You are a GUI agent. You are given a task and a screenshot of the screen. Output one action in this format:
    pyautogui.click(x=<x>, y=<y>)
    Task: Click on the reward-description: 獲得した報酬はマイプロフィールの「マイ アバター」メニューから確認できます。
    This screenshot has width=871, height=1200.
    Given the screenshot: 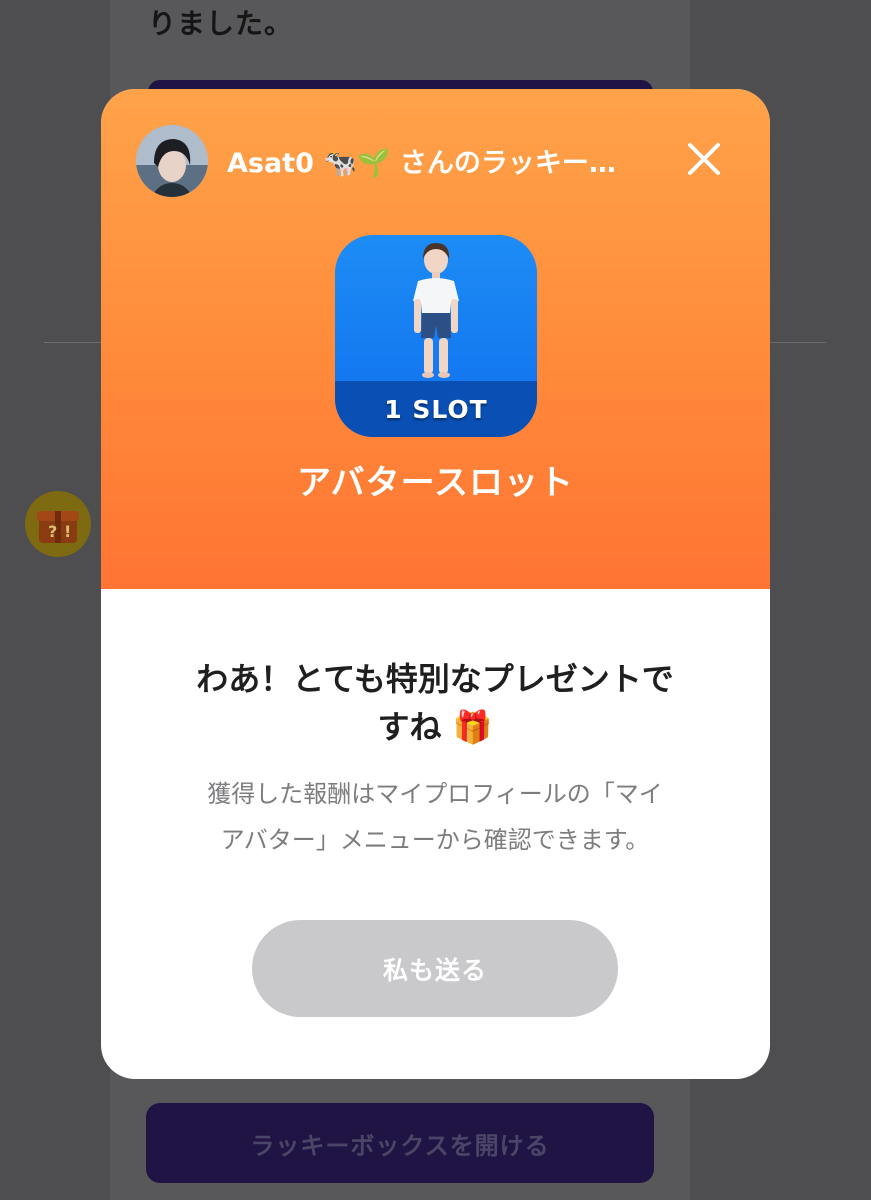 What is the action you would take?
    pyautogui.click(x=435, y=817)
    